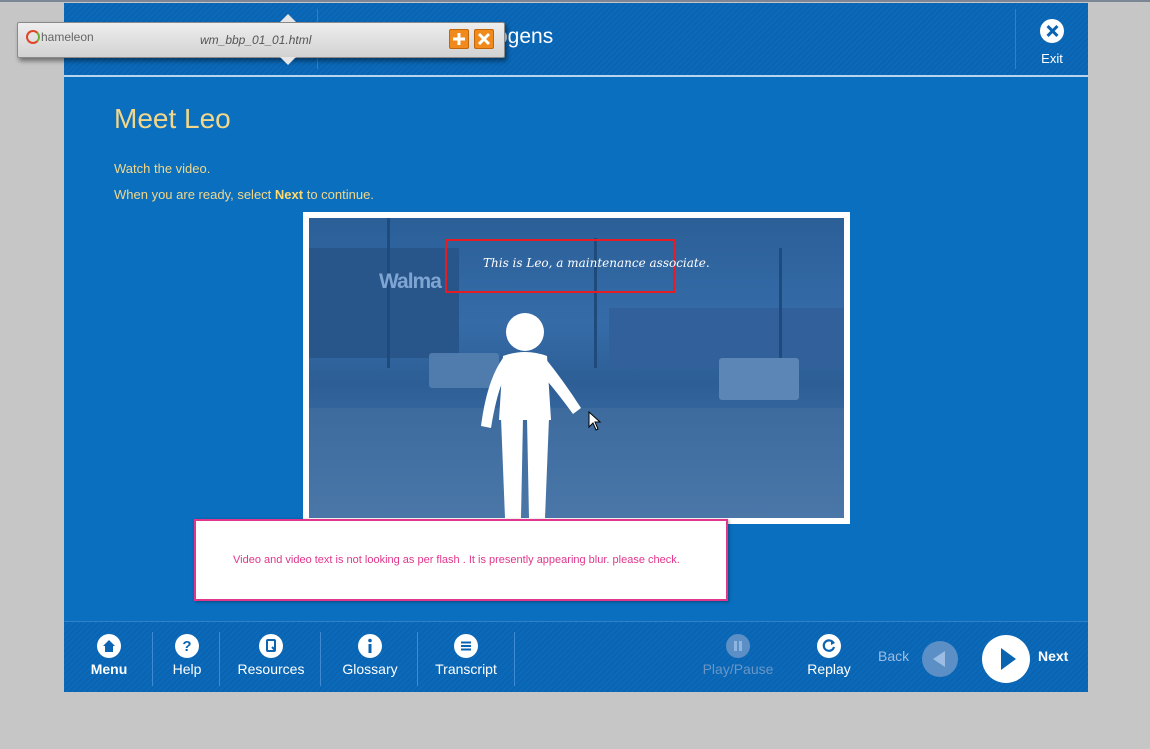  I want to click on resources-label: Resources, so click(271, 669).